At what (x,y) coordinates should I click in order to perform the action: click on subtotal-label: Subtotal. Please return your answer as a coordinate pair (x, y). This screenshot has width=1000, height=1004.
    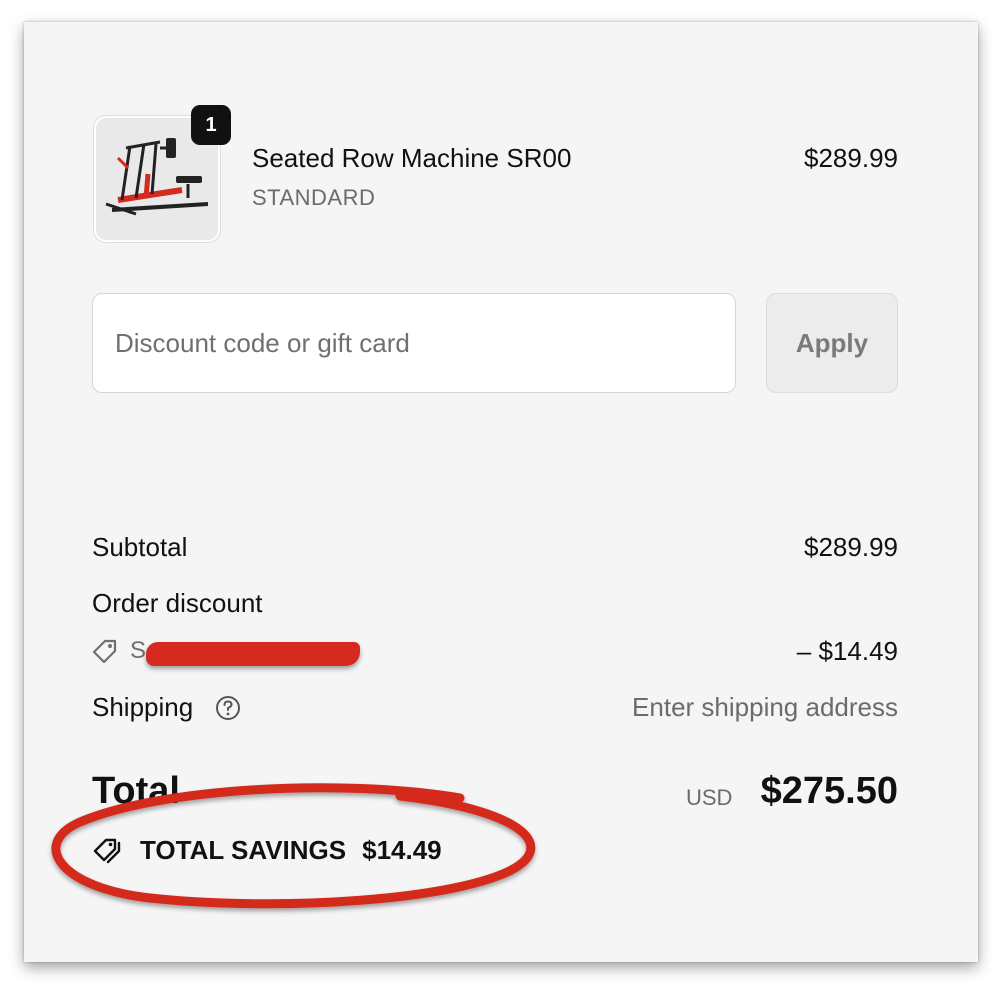
    Looking at the image, I should click on (140, 547).